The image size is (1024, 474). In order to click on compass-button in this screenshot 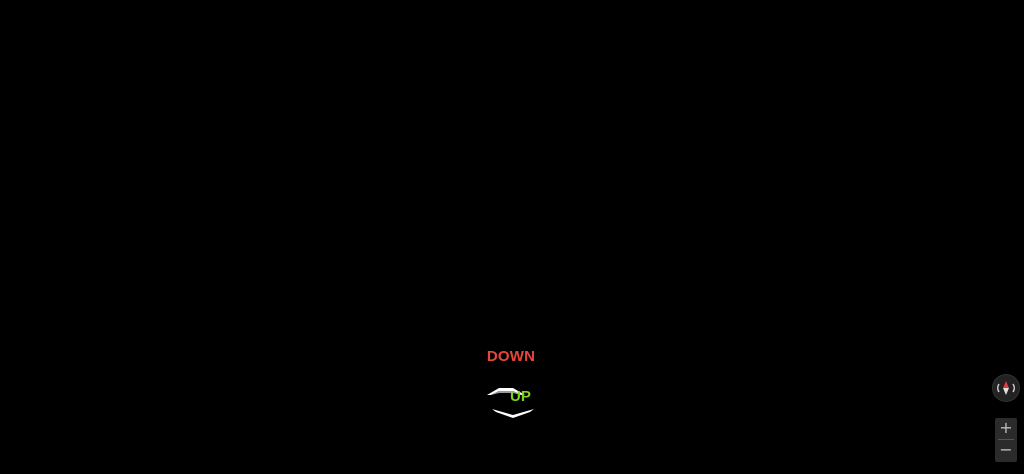, I will do `click(1006, 388)`.